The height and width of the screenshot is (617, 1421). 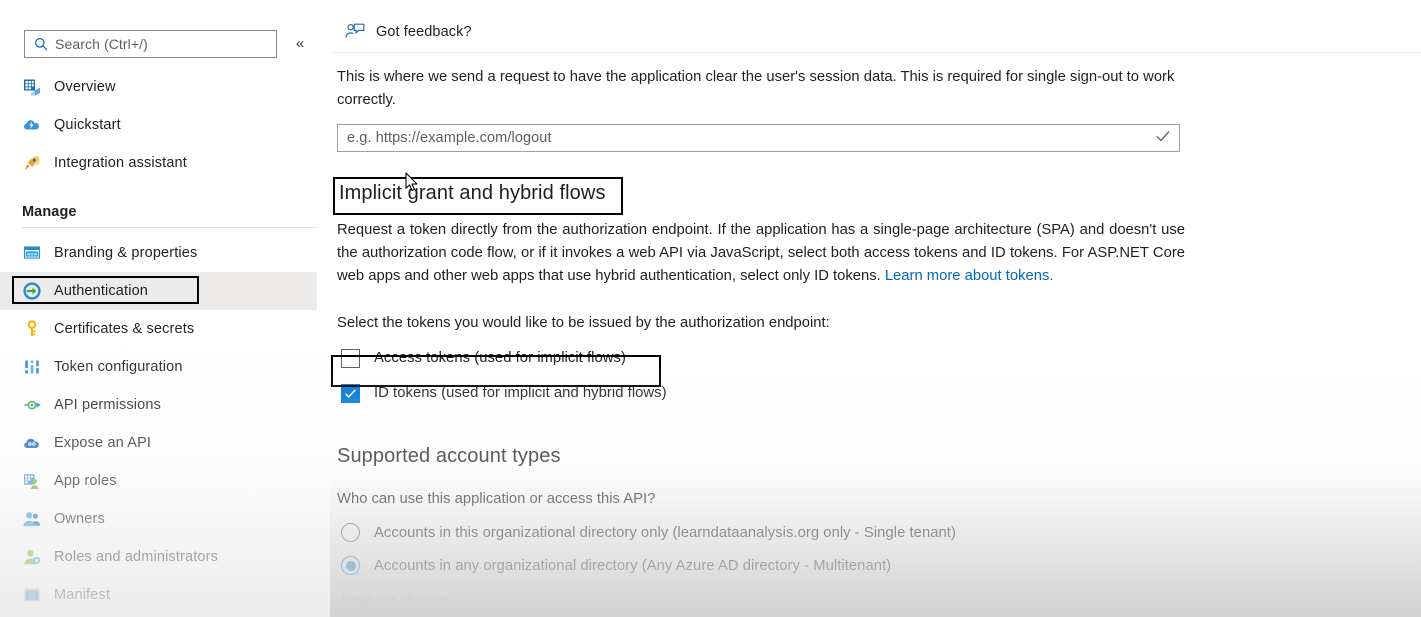 I want to click on sidebar-search-row: Search (Ctrl+/) «, so click(x=165, y=29).